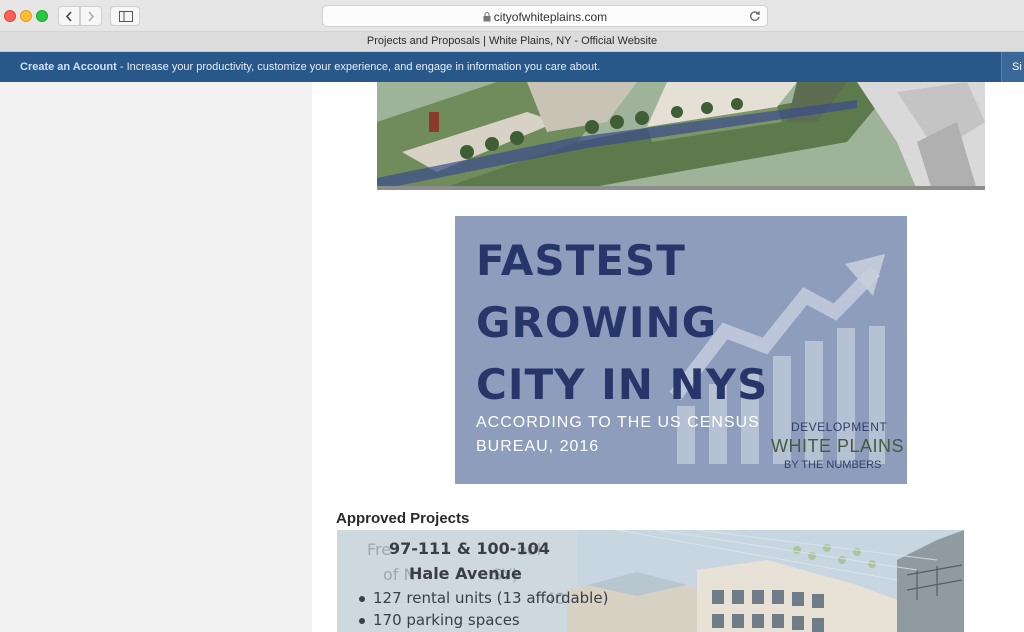  I want to click on headline-line-2: GROWING, so click(597, 322).